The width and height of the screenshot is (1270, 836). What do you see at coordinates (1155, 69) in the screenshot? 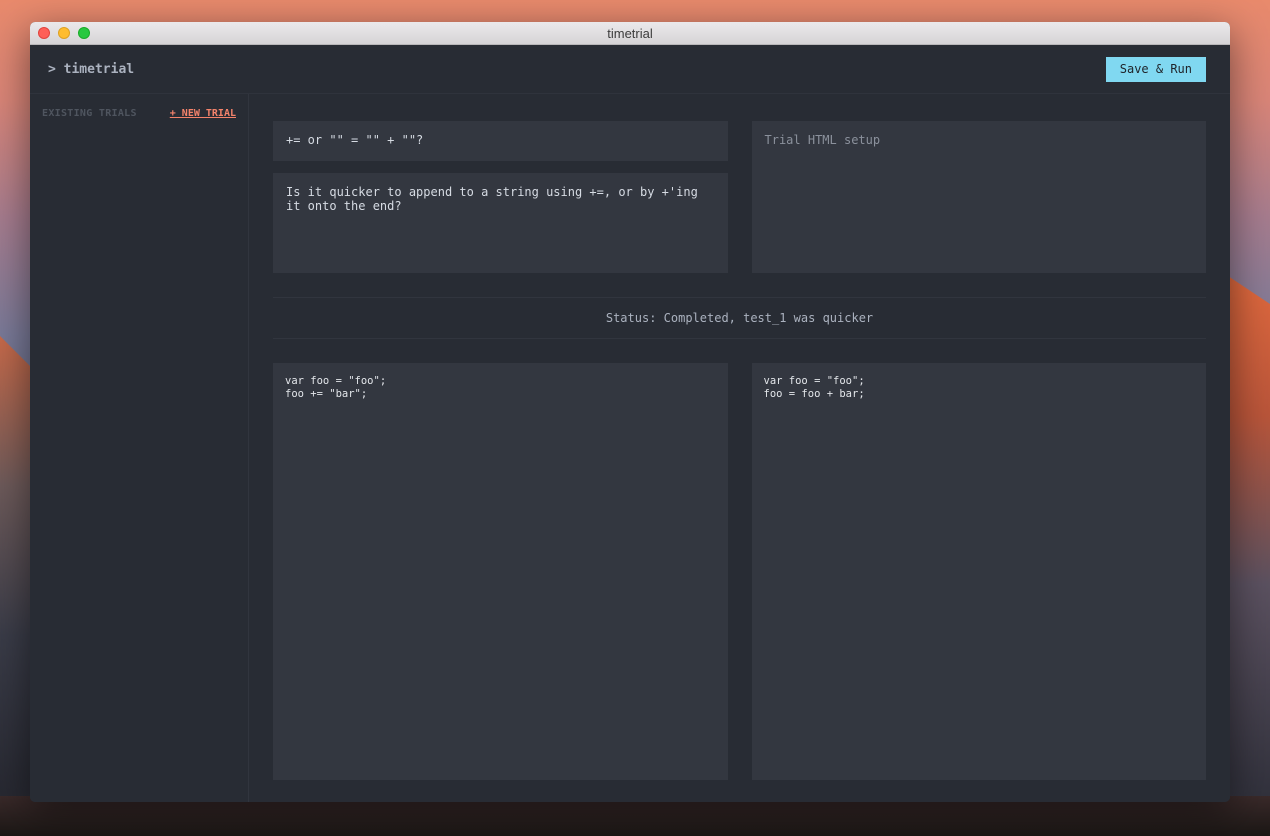
I see `save-run-button: Save & Run` at bounding box center [1155, 69].